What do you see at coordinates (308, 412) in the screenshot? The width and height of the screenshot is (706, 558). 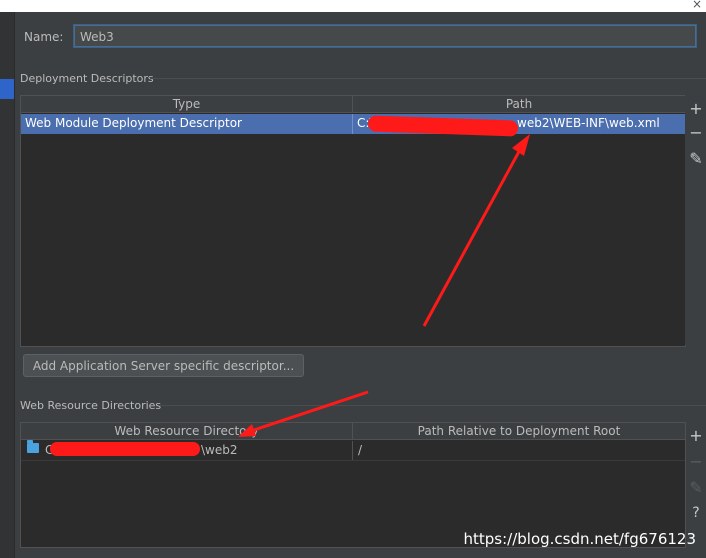 I see `arrow-line-lower` at bounding box center [308, 412].